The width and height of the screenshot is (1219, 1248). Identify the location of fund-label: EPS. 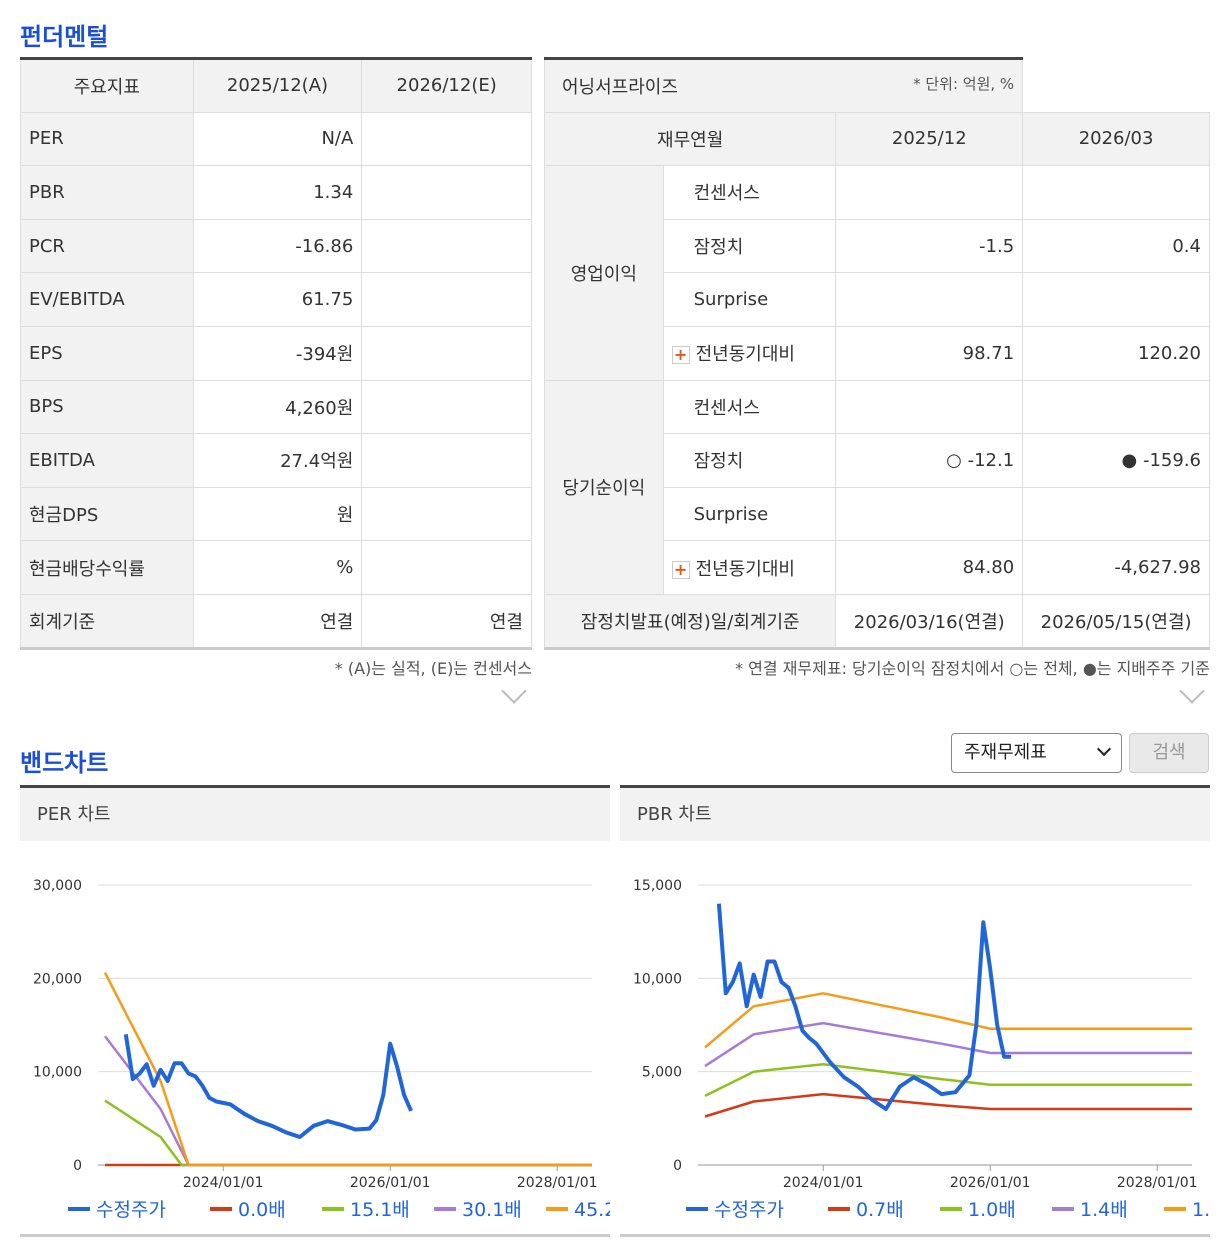
(107, 353).